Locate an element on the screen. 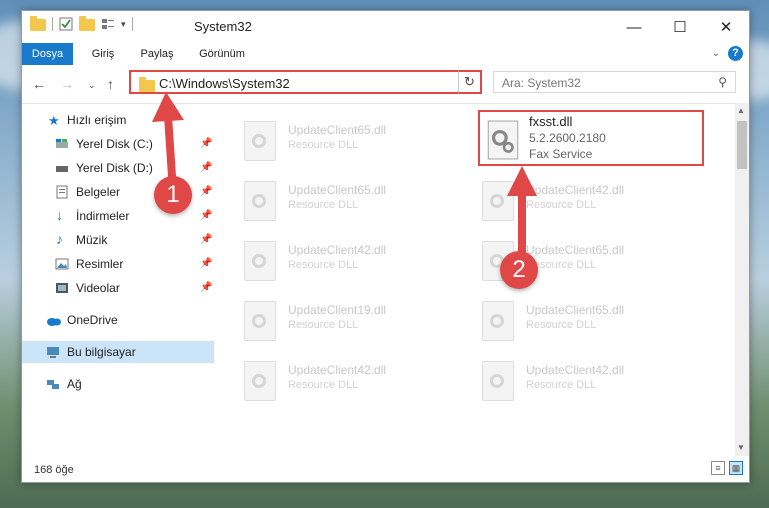 This screenshot has width=769, height=508. sidebar-item-disk-d: Yerel Disk (D:) 📌 is located at coordinates (118, 168).